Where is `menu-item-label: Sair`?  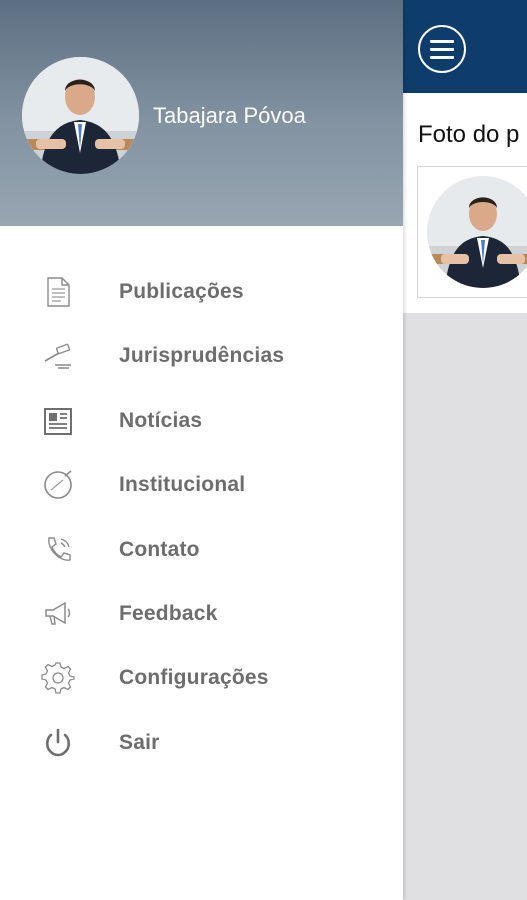 menu-item-label: Sair is located at coordinates (139, 742).